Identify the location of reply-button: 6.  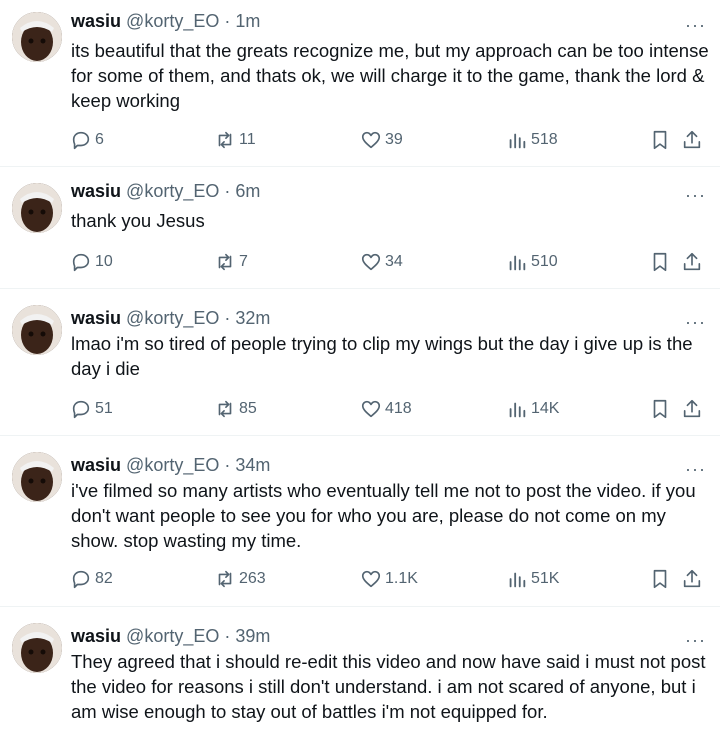
(87, 140).